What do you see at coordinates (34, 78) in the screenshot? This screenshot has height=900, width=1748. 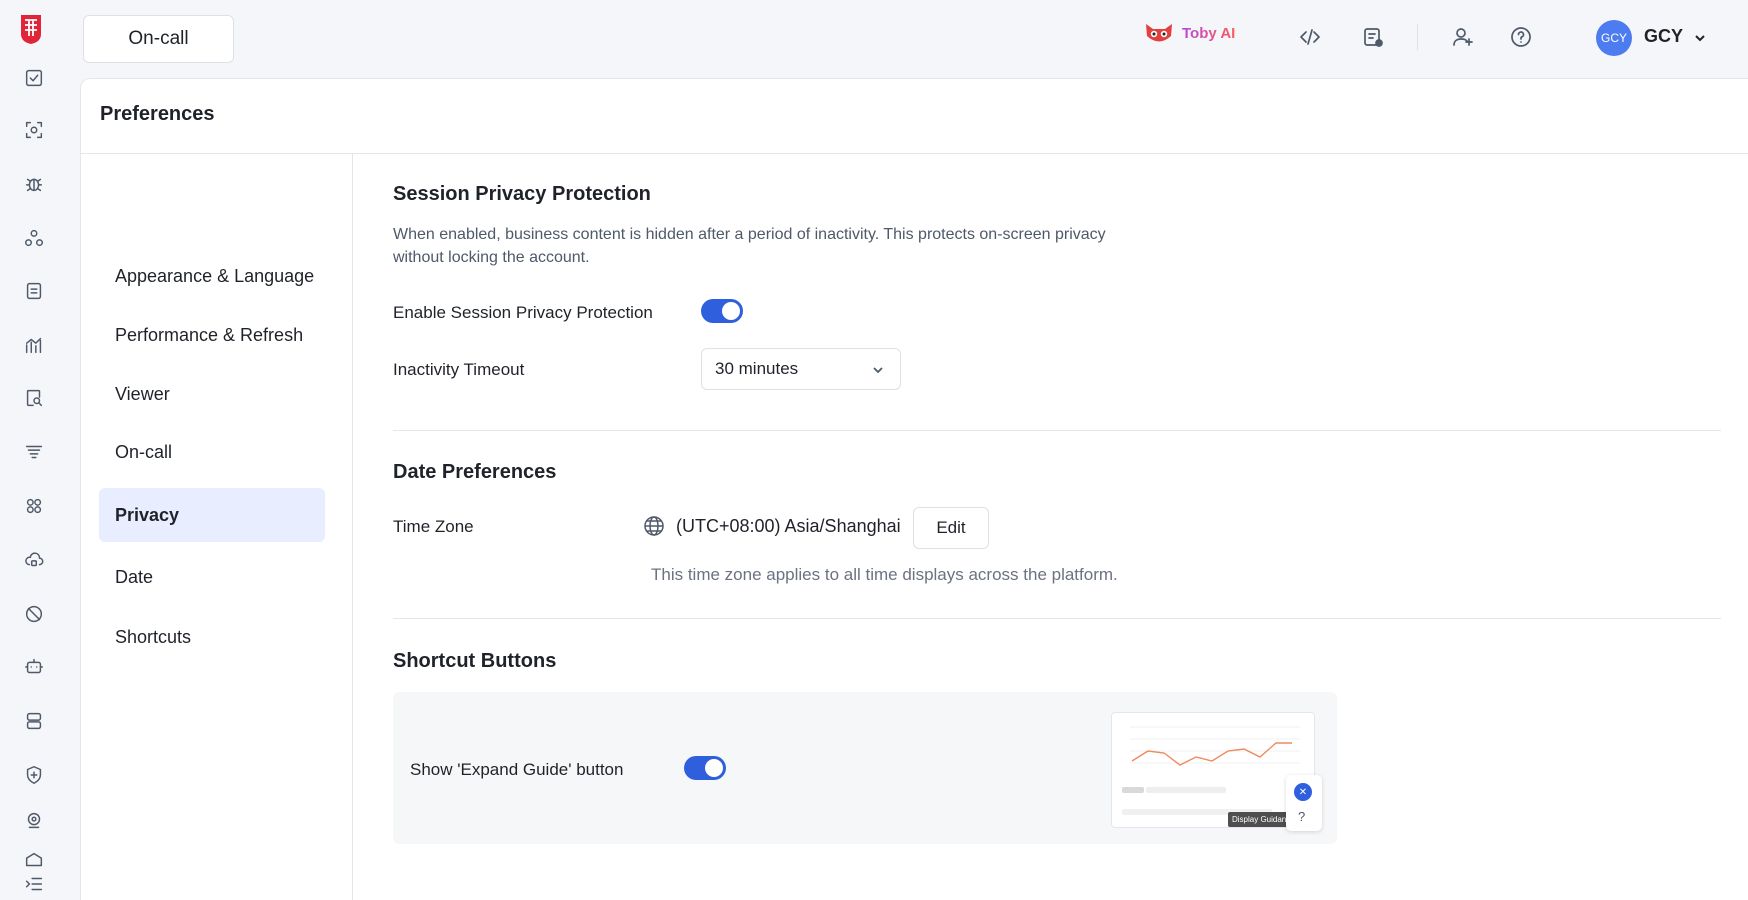 I see `checkbox-icon` at bounding box center [34, 78].